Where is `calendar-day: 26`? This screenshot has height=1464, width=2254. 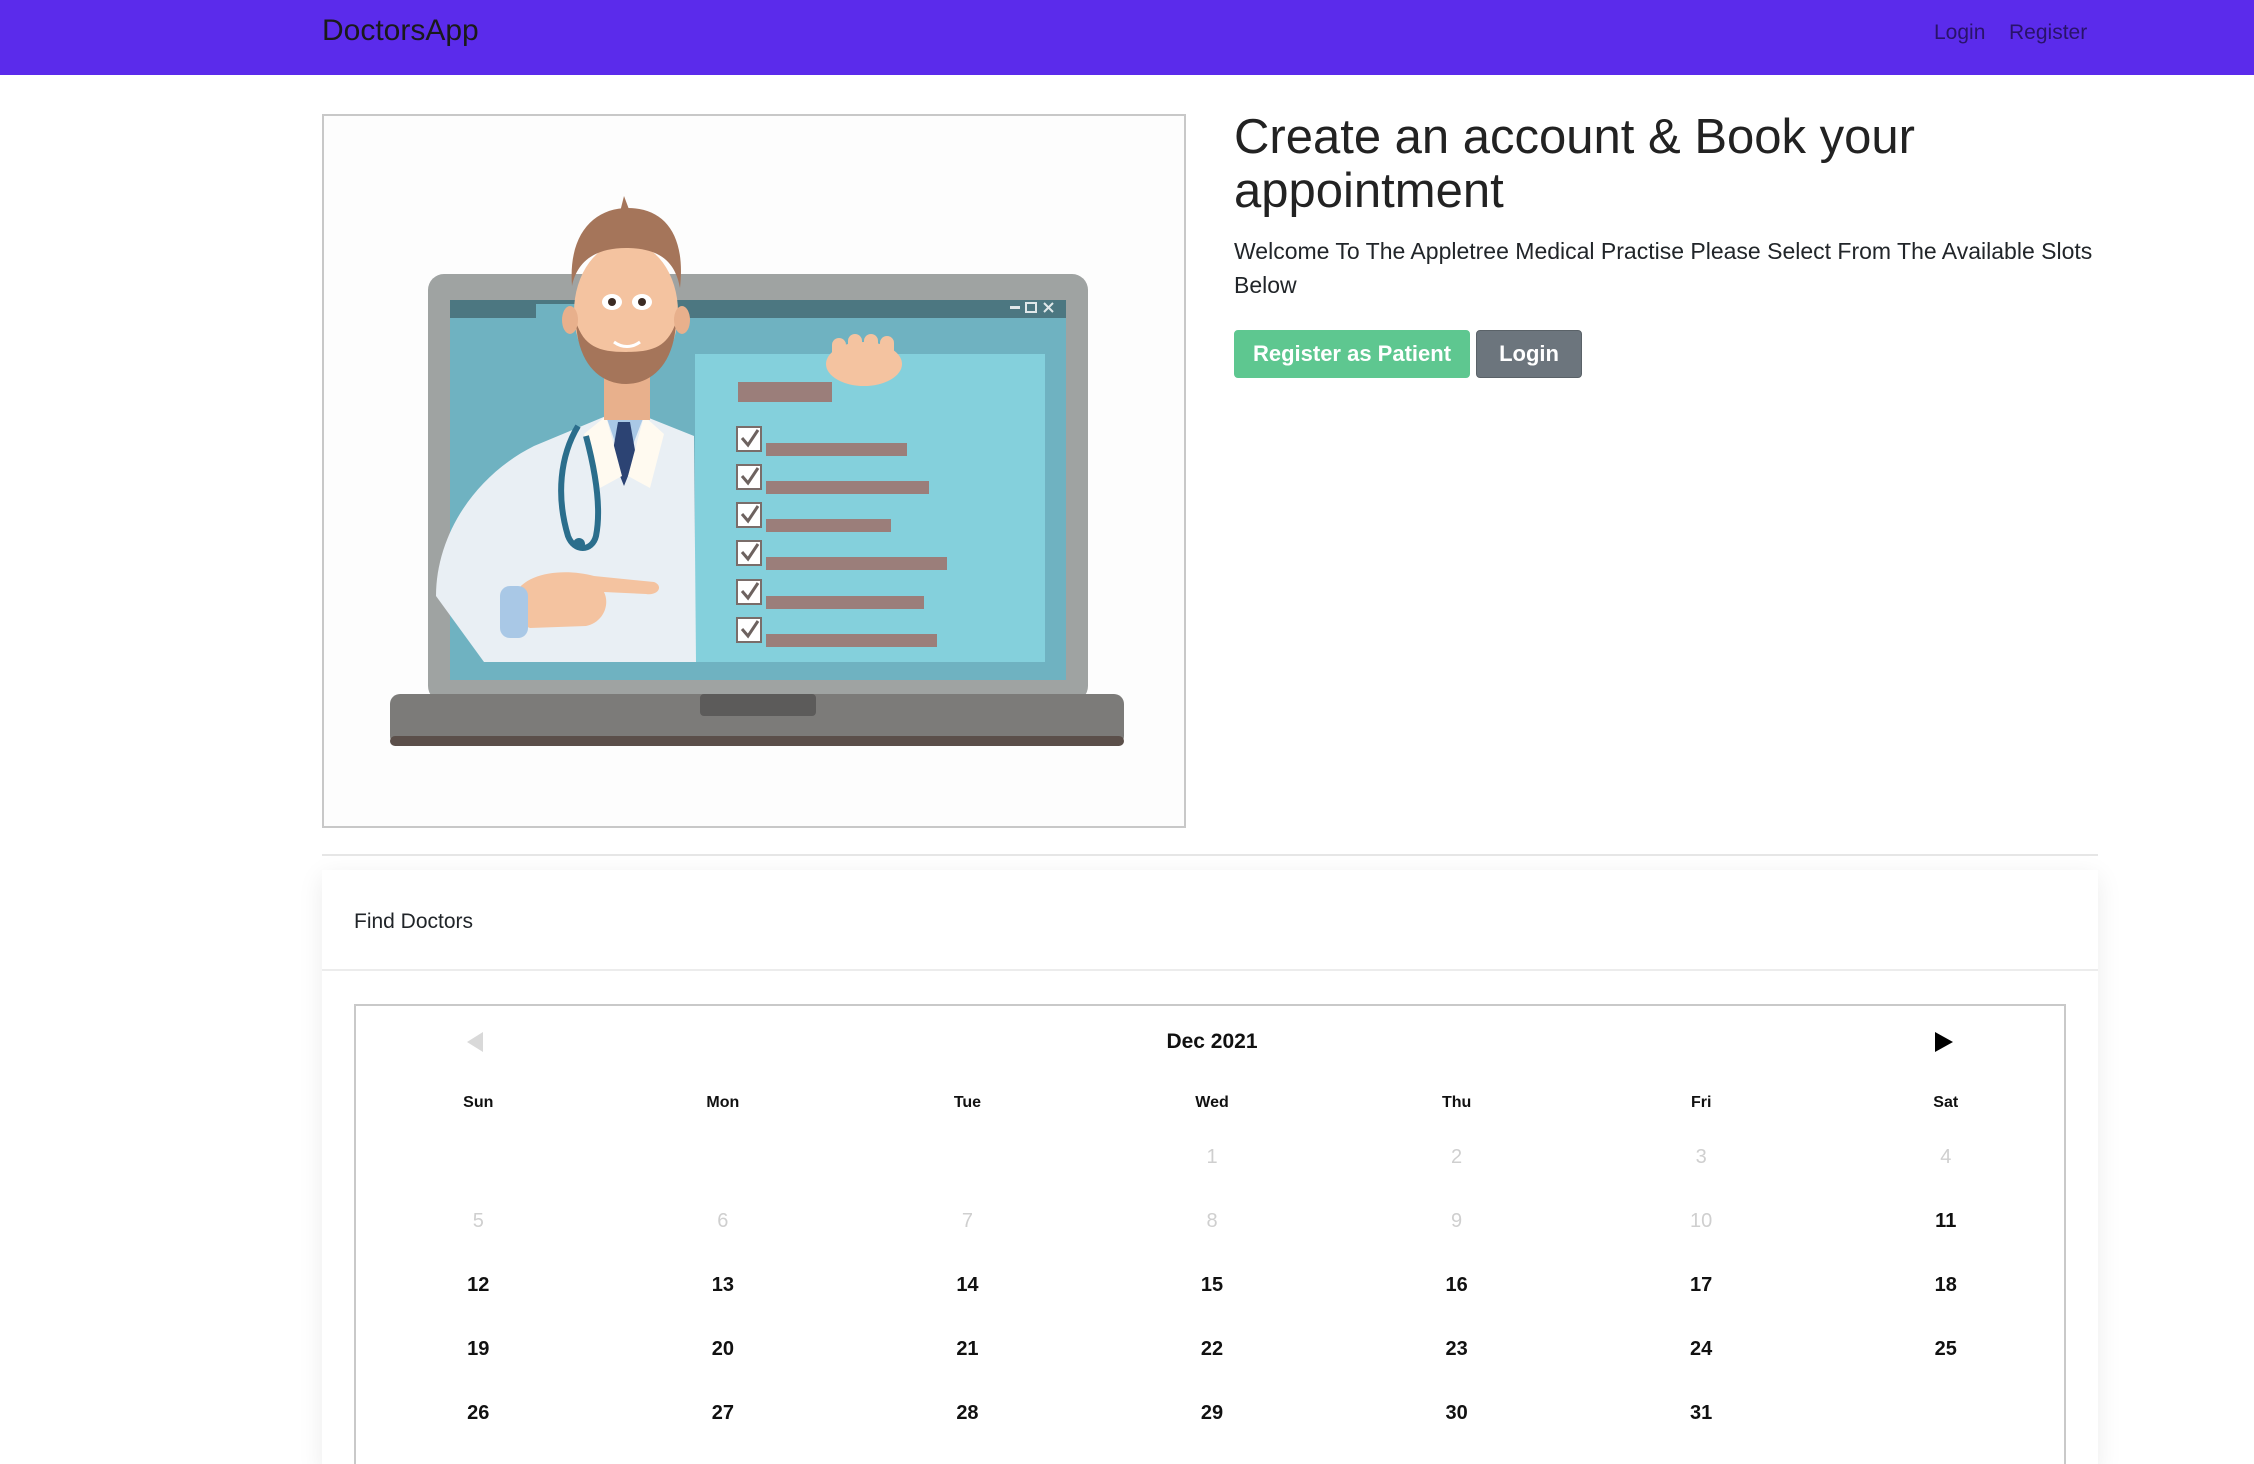 calendar-day: 26 is located at coordinates (478, 1425).